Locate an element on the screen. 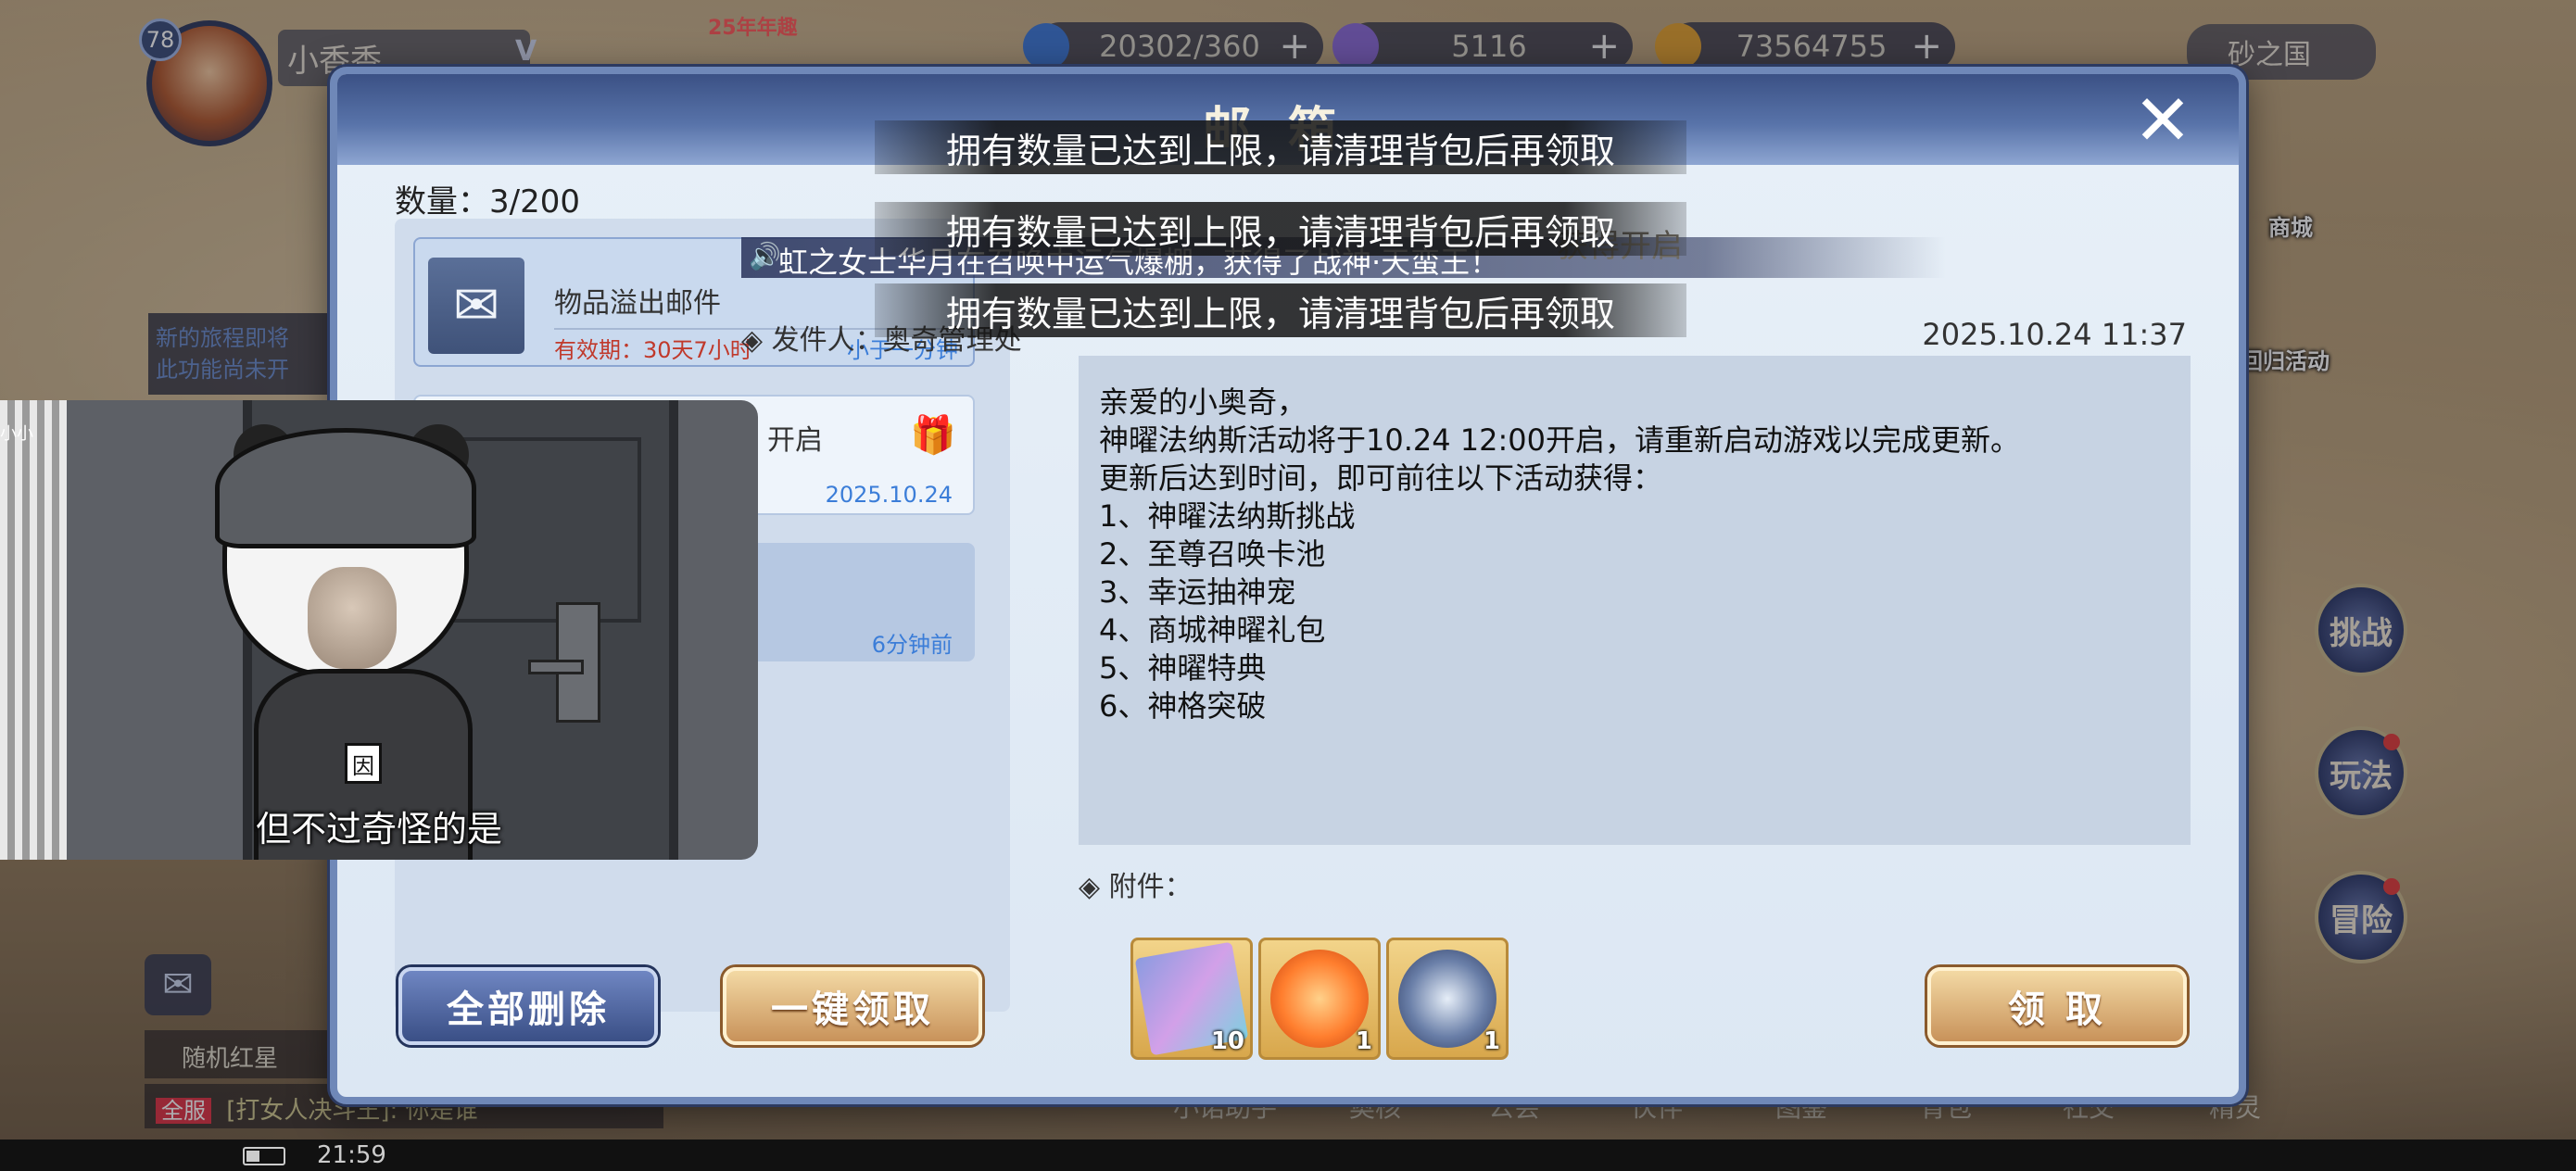 Image resolution: width=2576 pixels, height=1171 pixels. attachment-qty: 10 is located at coordinates (1227, 1041).